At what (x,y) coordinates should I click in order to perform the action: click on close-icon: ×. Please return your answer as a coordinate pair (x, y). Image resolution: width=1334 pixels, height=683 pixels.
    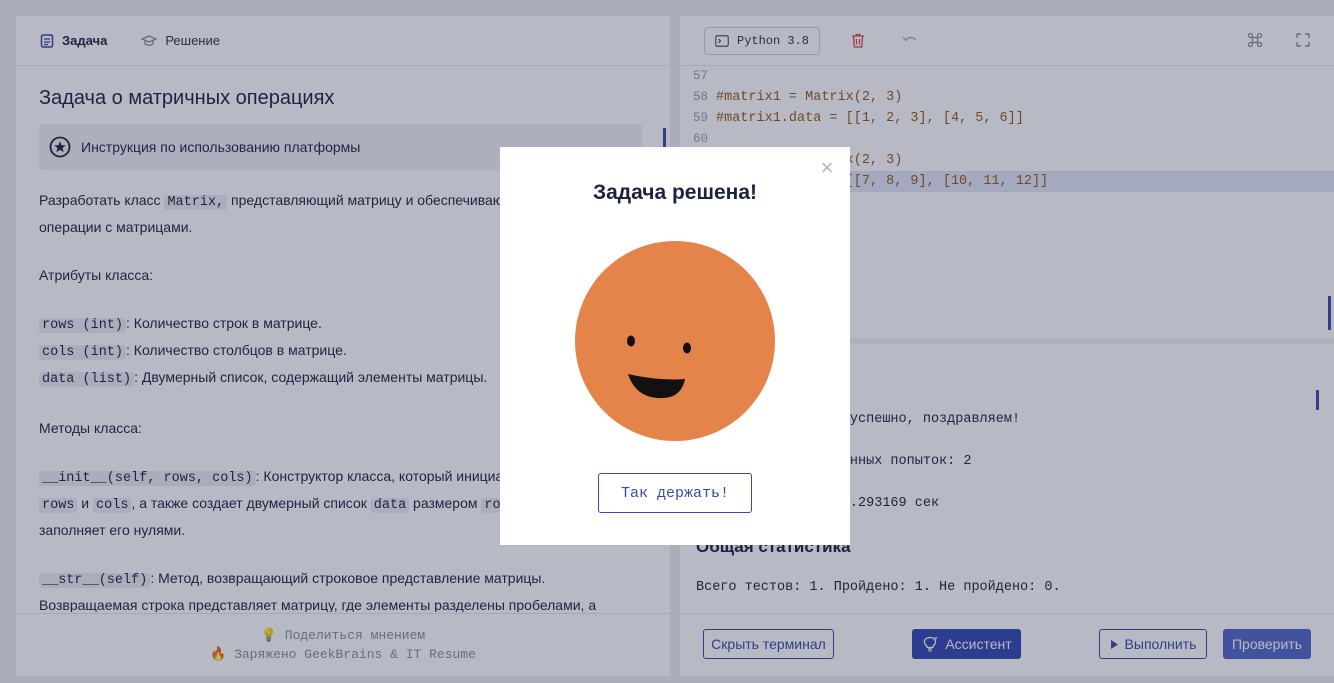
    Looking at the image, I should click on (827, 168).